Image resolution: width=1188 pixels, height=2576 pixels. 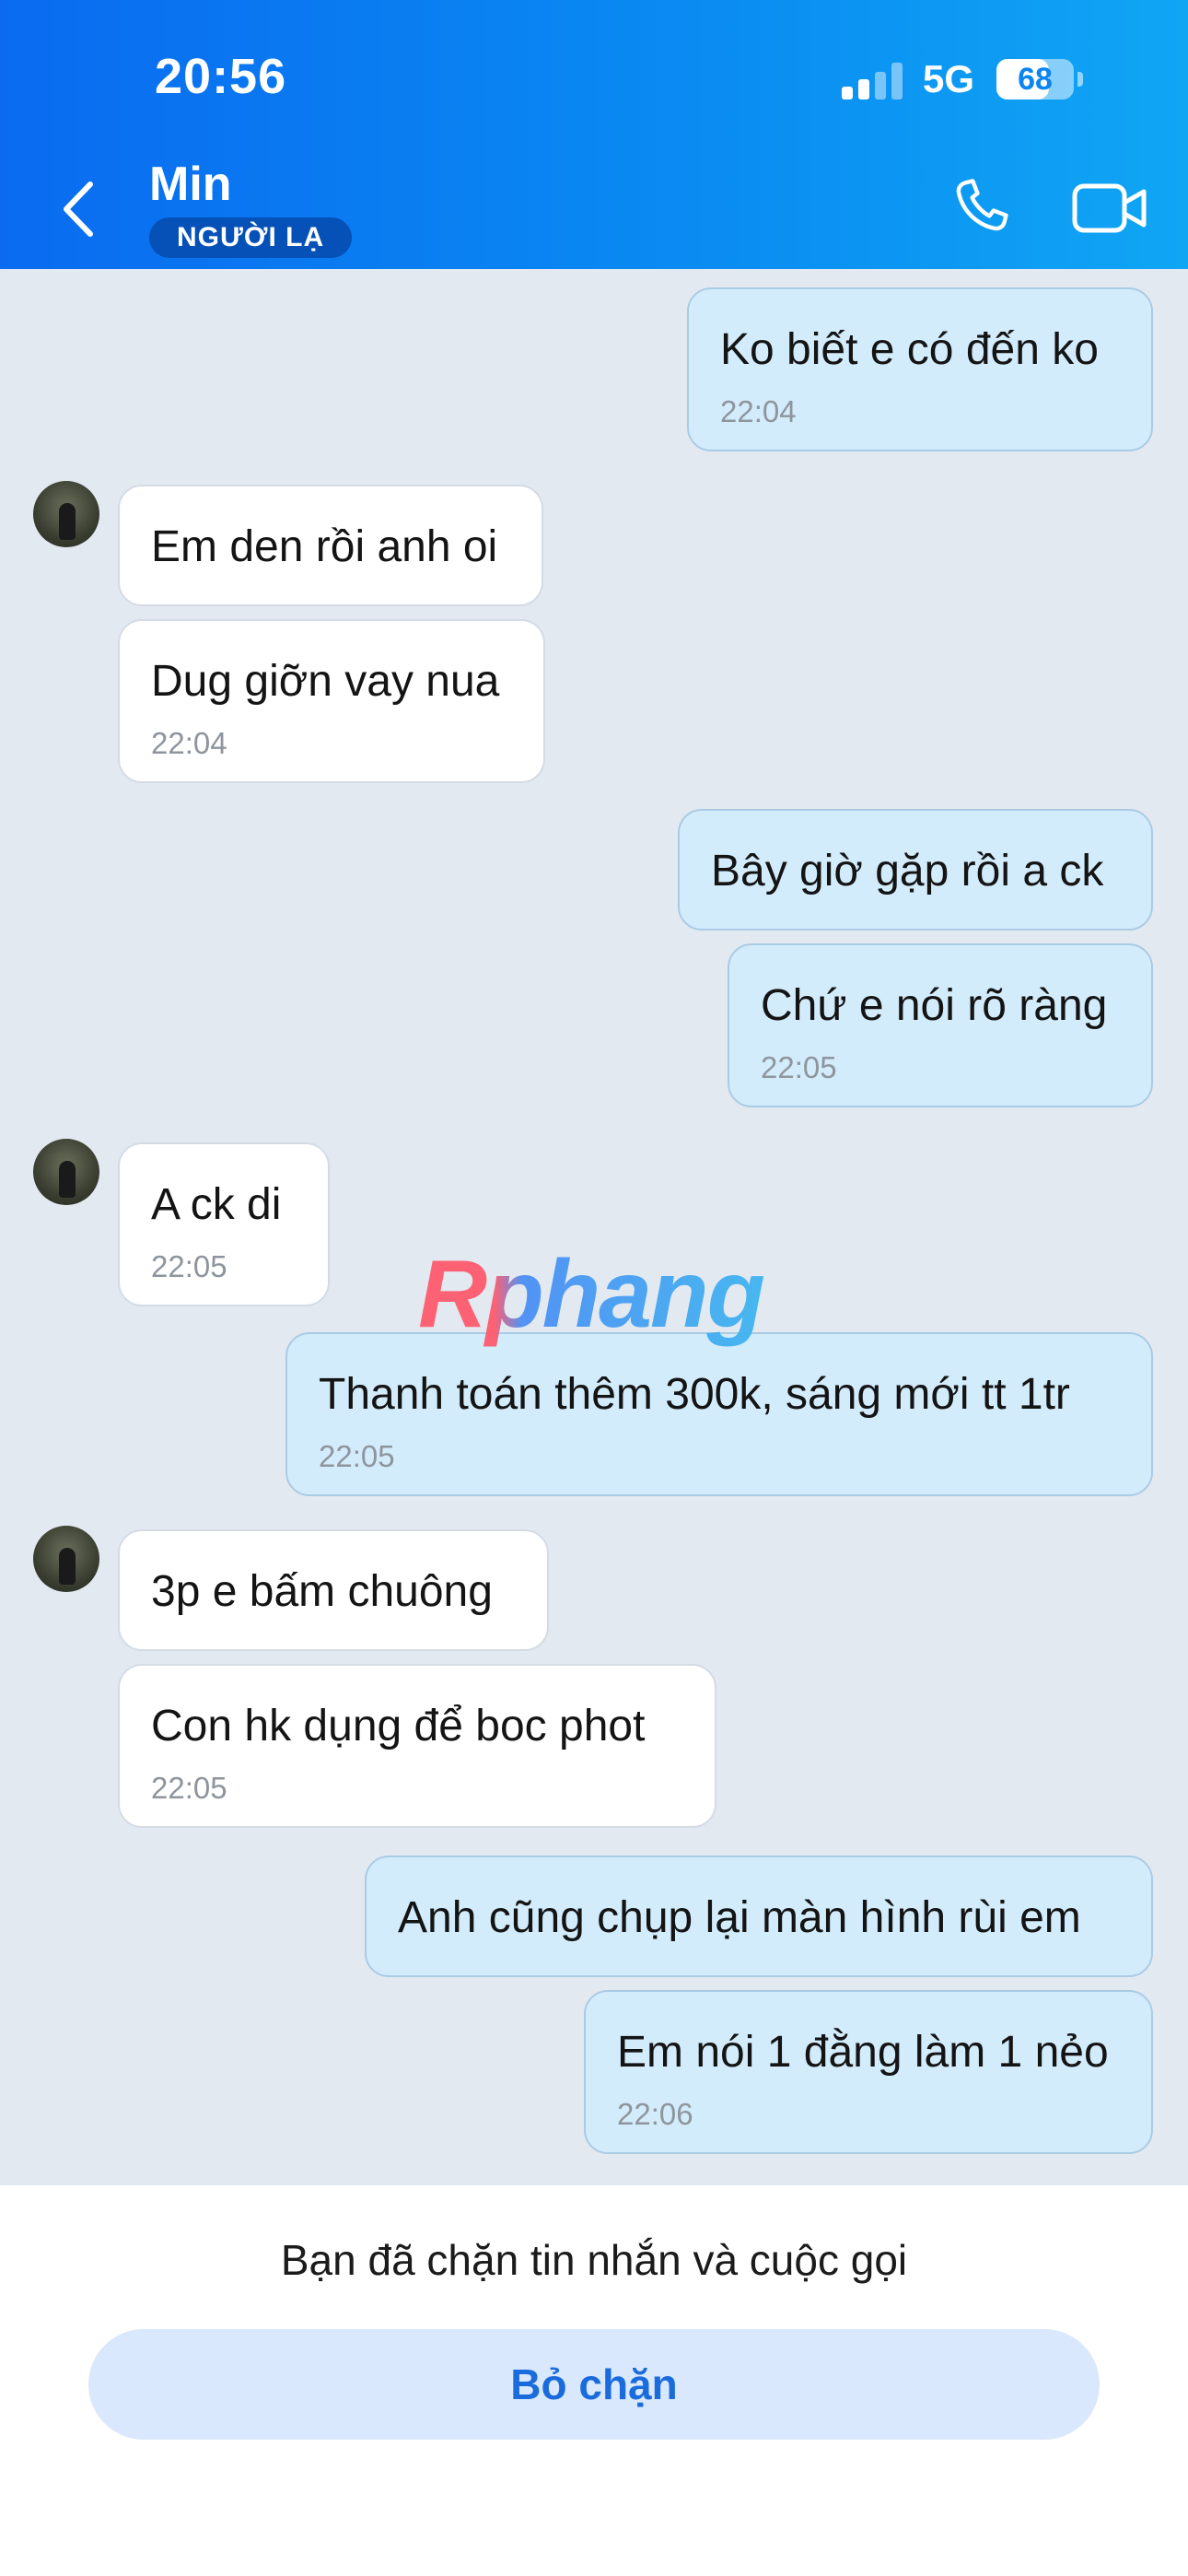 What do you see at coordinates (325, 681) in the screenshot?
I see `message-text: Dug giỡn vay nua` at bounding box center [325, 681].